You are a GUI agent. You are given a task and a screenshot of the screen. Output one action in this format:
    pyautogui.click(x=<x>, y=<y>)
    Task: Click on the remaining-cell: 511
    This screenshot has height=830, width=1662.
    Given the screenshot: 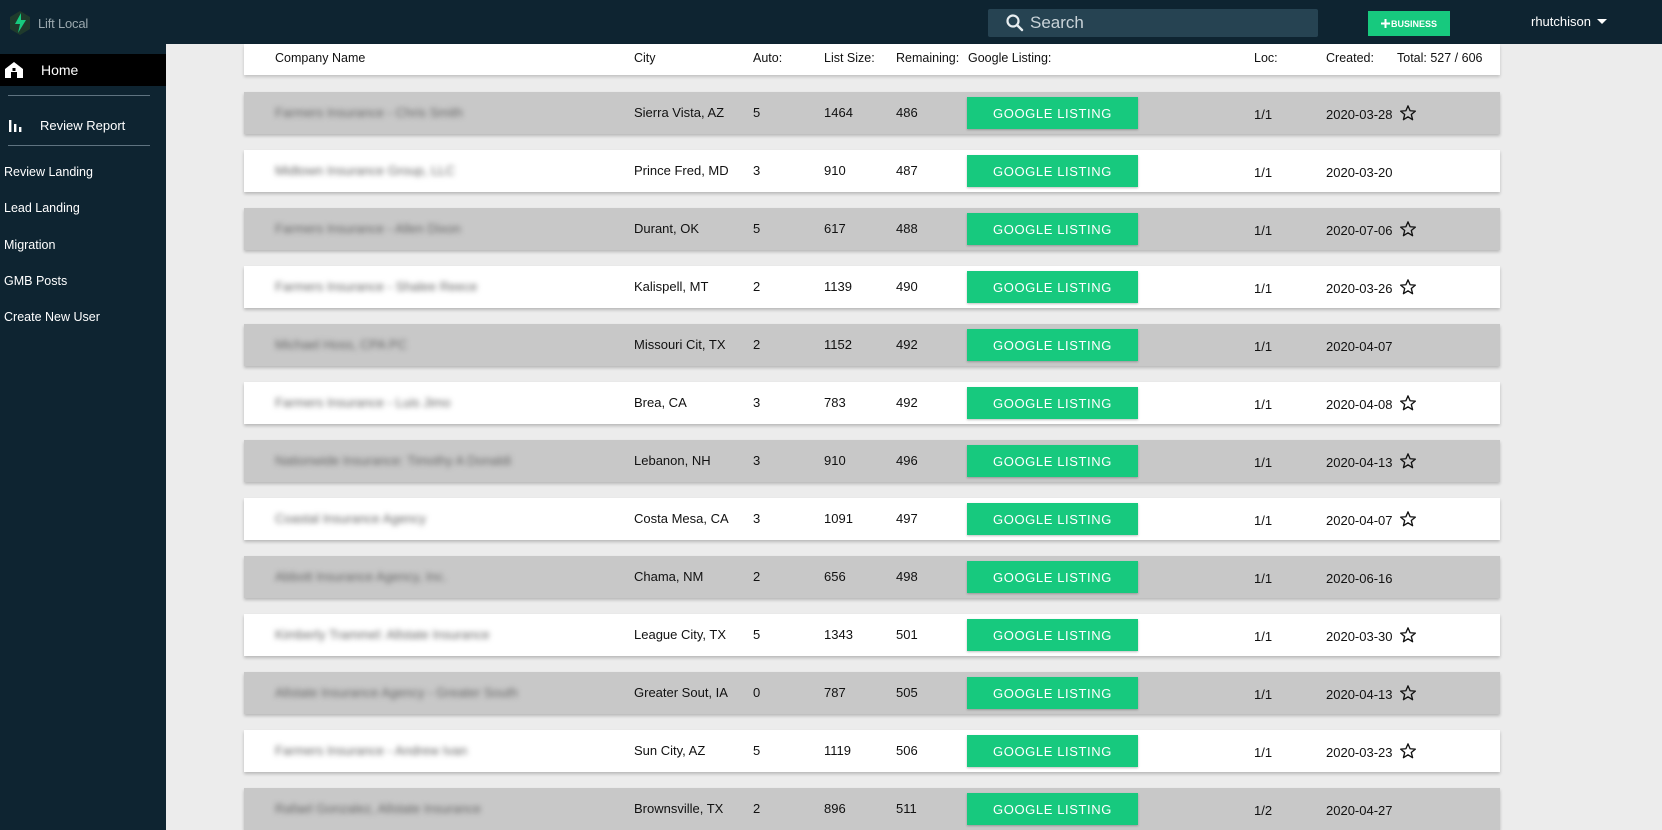 What is the action you would take?
    pyautogui.click(x=906, y=808)
    